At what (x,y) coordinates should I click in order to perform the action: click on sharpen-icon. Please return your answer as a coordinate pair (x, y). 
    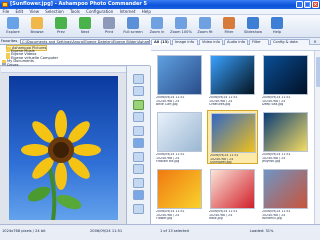
    Looking at the image, I should click on (138, 169).